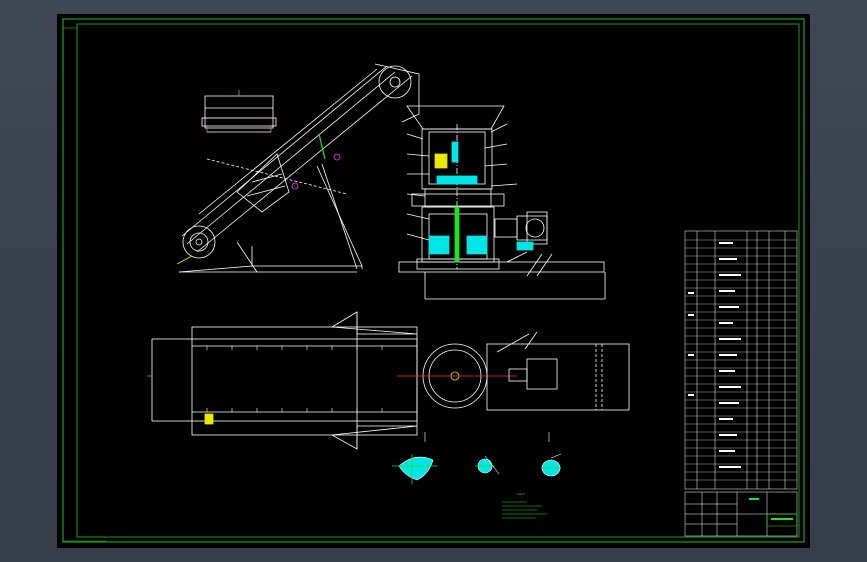 The width and height of the screenshot is (867, 562). Describe the element at coordinates (477, 475) in the screenshot. I see `section-views` at that location.